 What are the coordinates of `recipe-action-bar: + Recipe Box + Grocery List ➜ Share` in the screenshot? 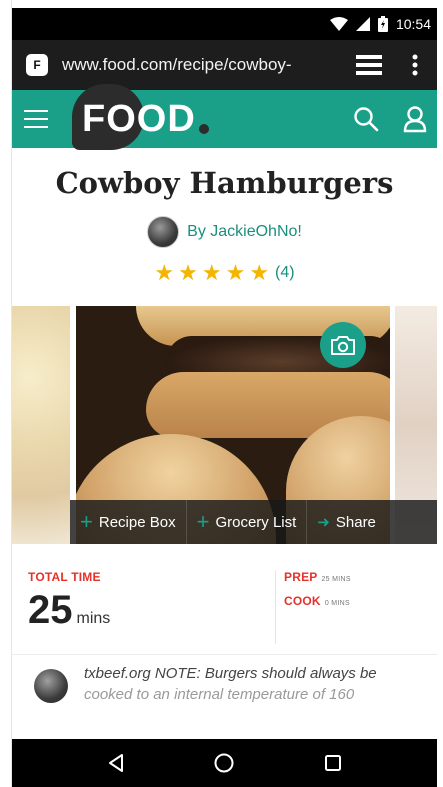 It's located at (253, 522).